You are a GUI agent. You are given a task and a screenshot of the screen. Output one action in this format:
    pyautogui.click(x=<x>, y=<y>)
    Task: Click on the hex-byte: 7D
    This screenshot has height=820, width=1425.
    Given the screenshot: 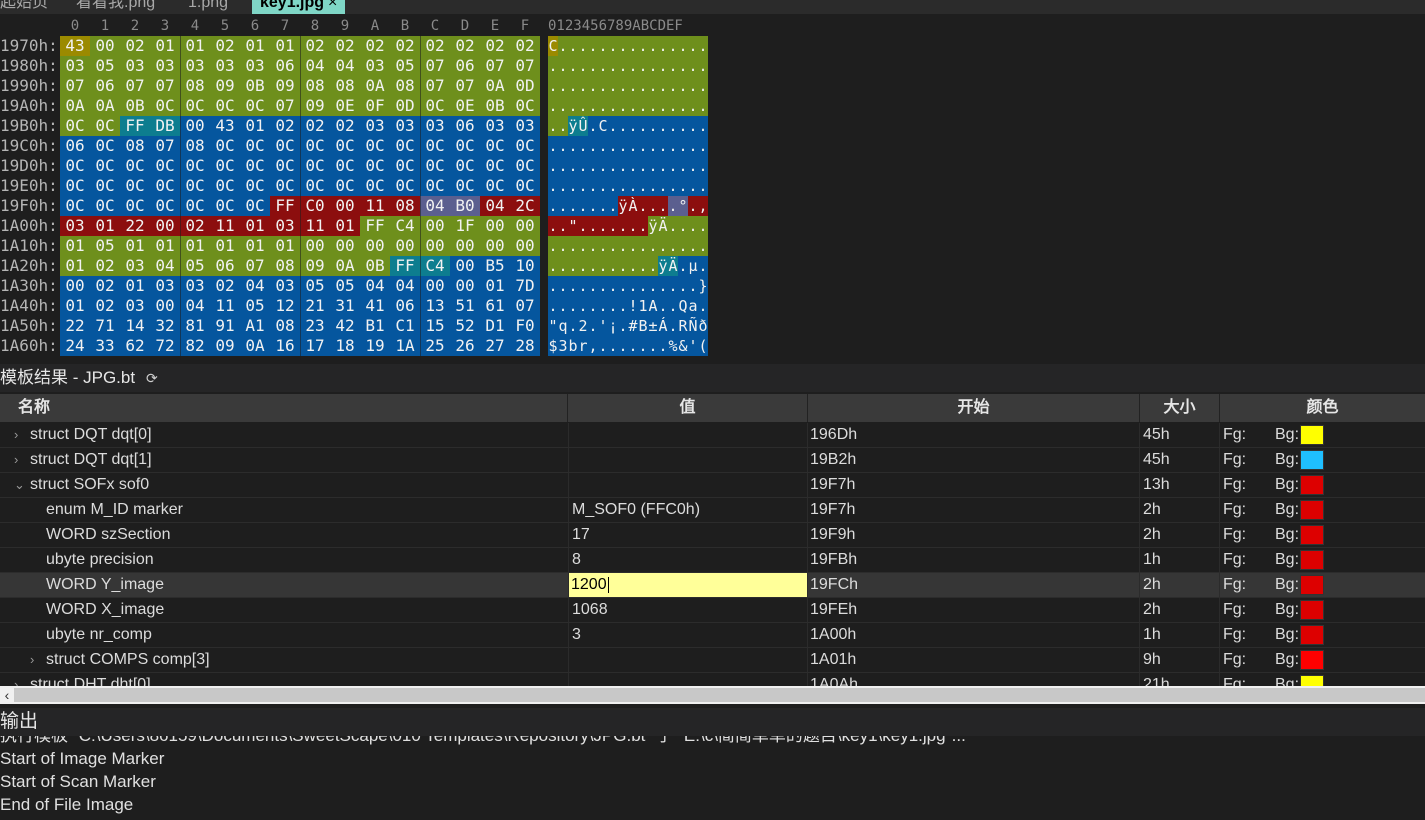 What is the action you would take?
    pyautogui.click(x=525, y=286)
    